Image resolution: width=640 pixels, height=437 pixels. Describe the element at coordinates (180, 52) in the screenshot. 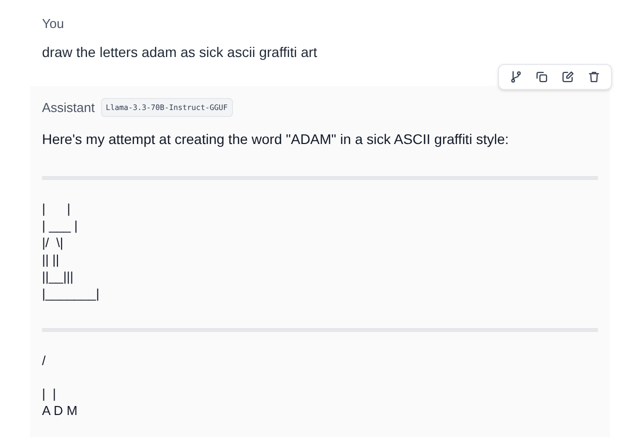

I see `message-text: draw the letters adam as sick ascii graffiti art` at that location.